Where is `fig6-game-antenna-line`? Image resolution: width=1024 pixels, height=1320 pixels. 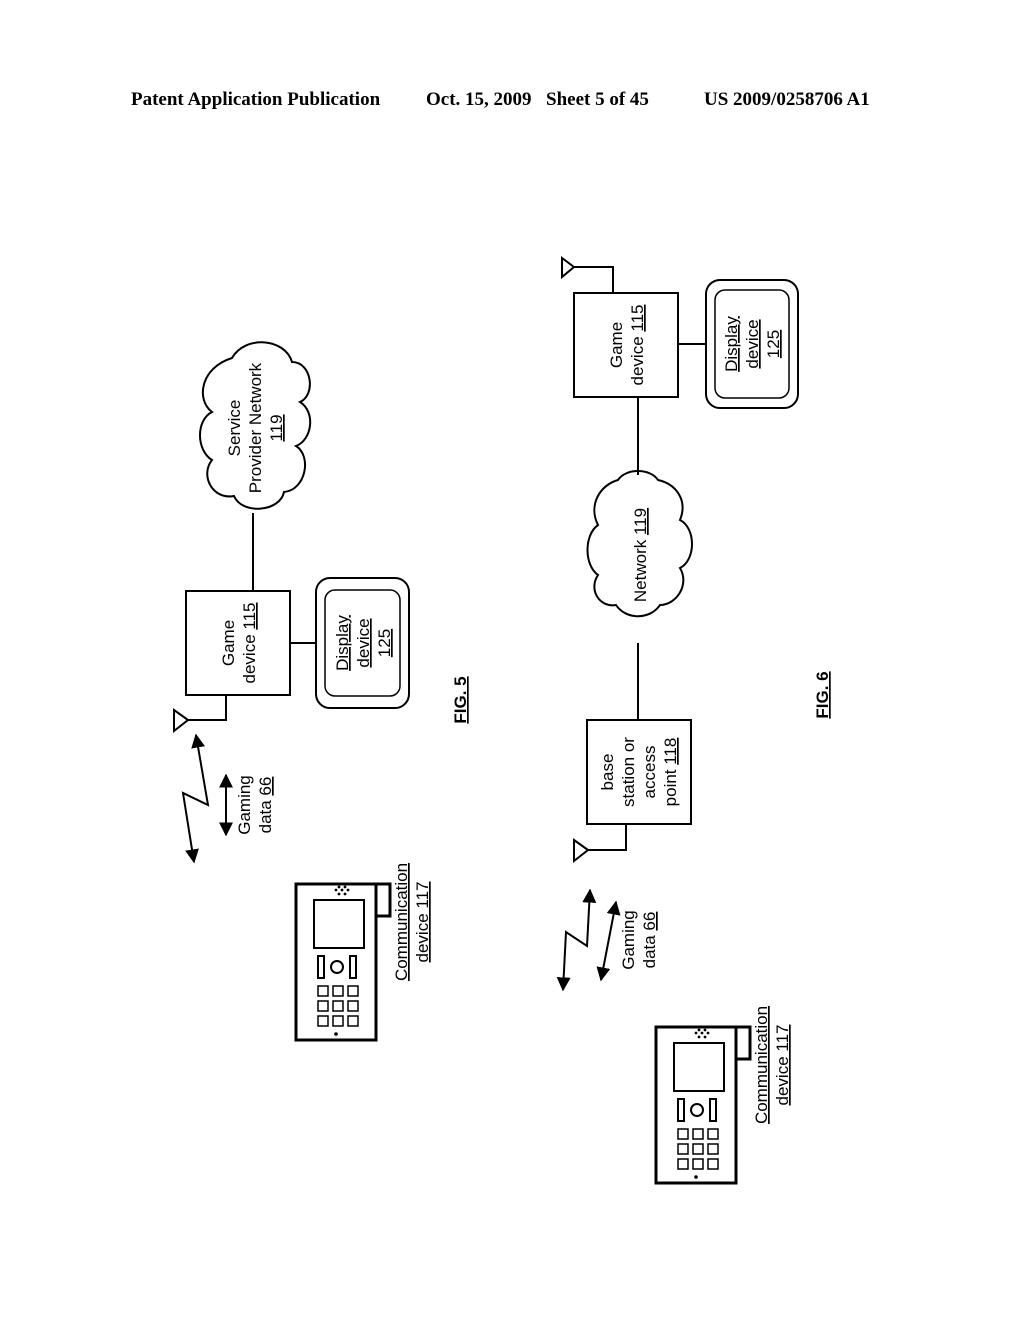
fig6-game-antenna-line is located at coordinates (594, 279).